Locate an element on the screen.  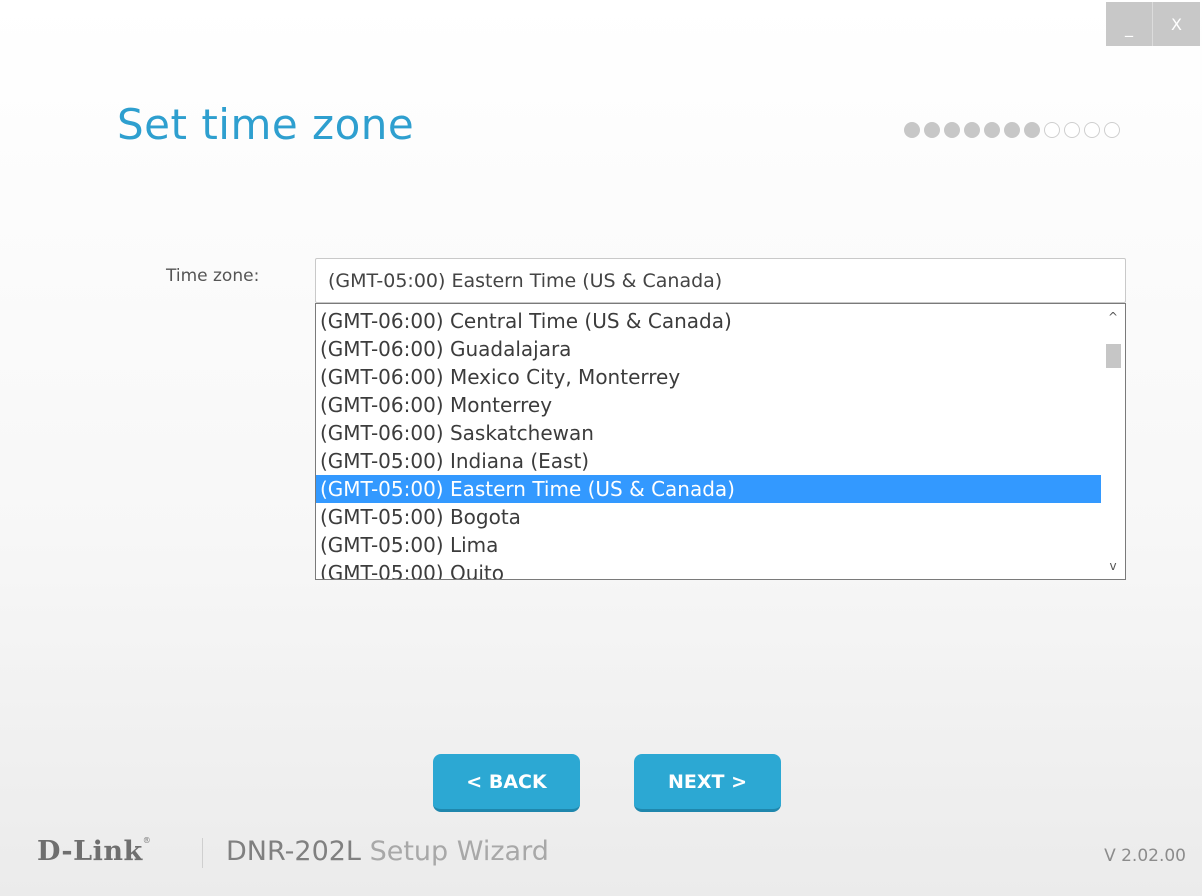
time-zone-option: (GMT-06:00) Central Time (US & Canada) is located at coordinates (708, 321).